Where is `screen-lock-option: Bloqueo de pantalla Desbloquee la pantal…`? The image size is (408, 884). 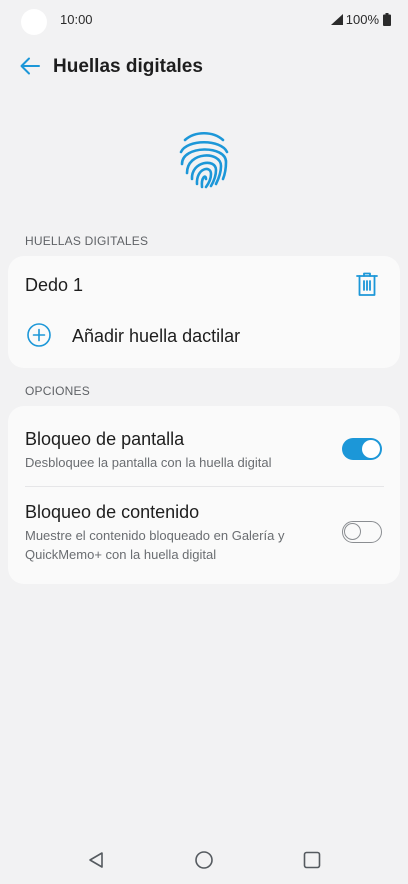
screen-lock-option: Bloqueo de pantalla Desbloquee la pantal… is located at coordinates (204, 446).